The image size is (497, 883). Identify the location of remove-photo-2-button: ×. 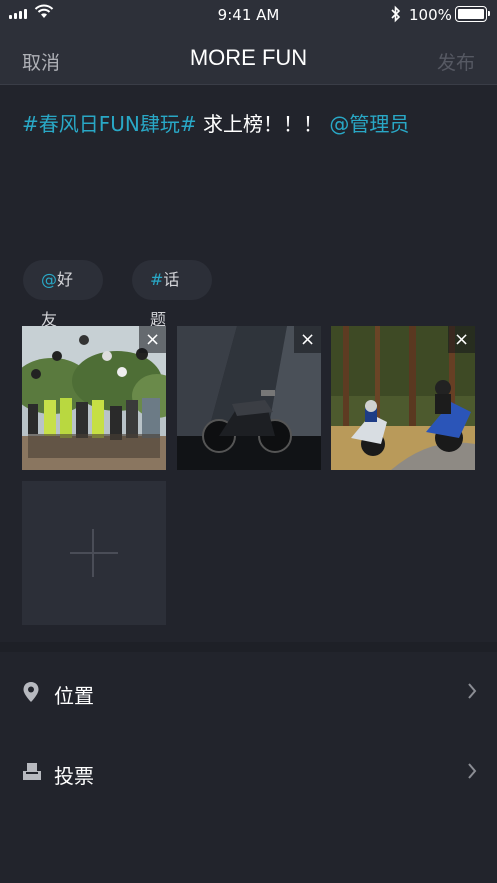
(307, 339).